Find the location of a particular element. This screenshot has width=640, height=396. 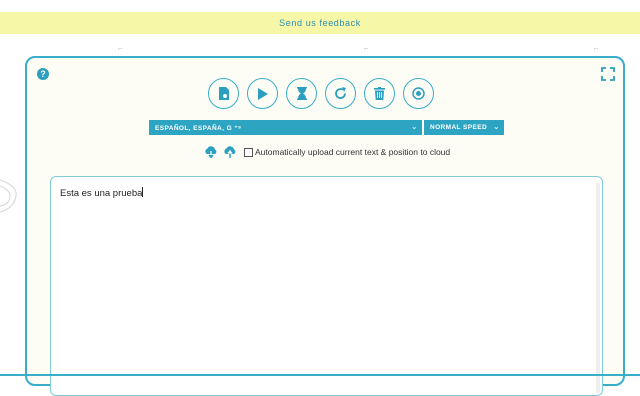

voice-file-button is located at coordinates (223, 93).